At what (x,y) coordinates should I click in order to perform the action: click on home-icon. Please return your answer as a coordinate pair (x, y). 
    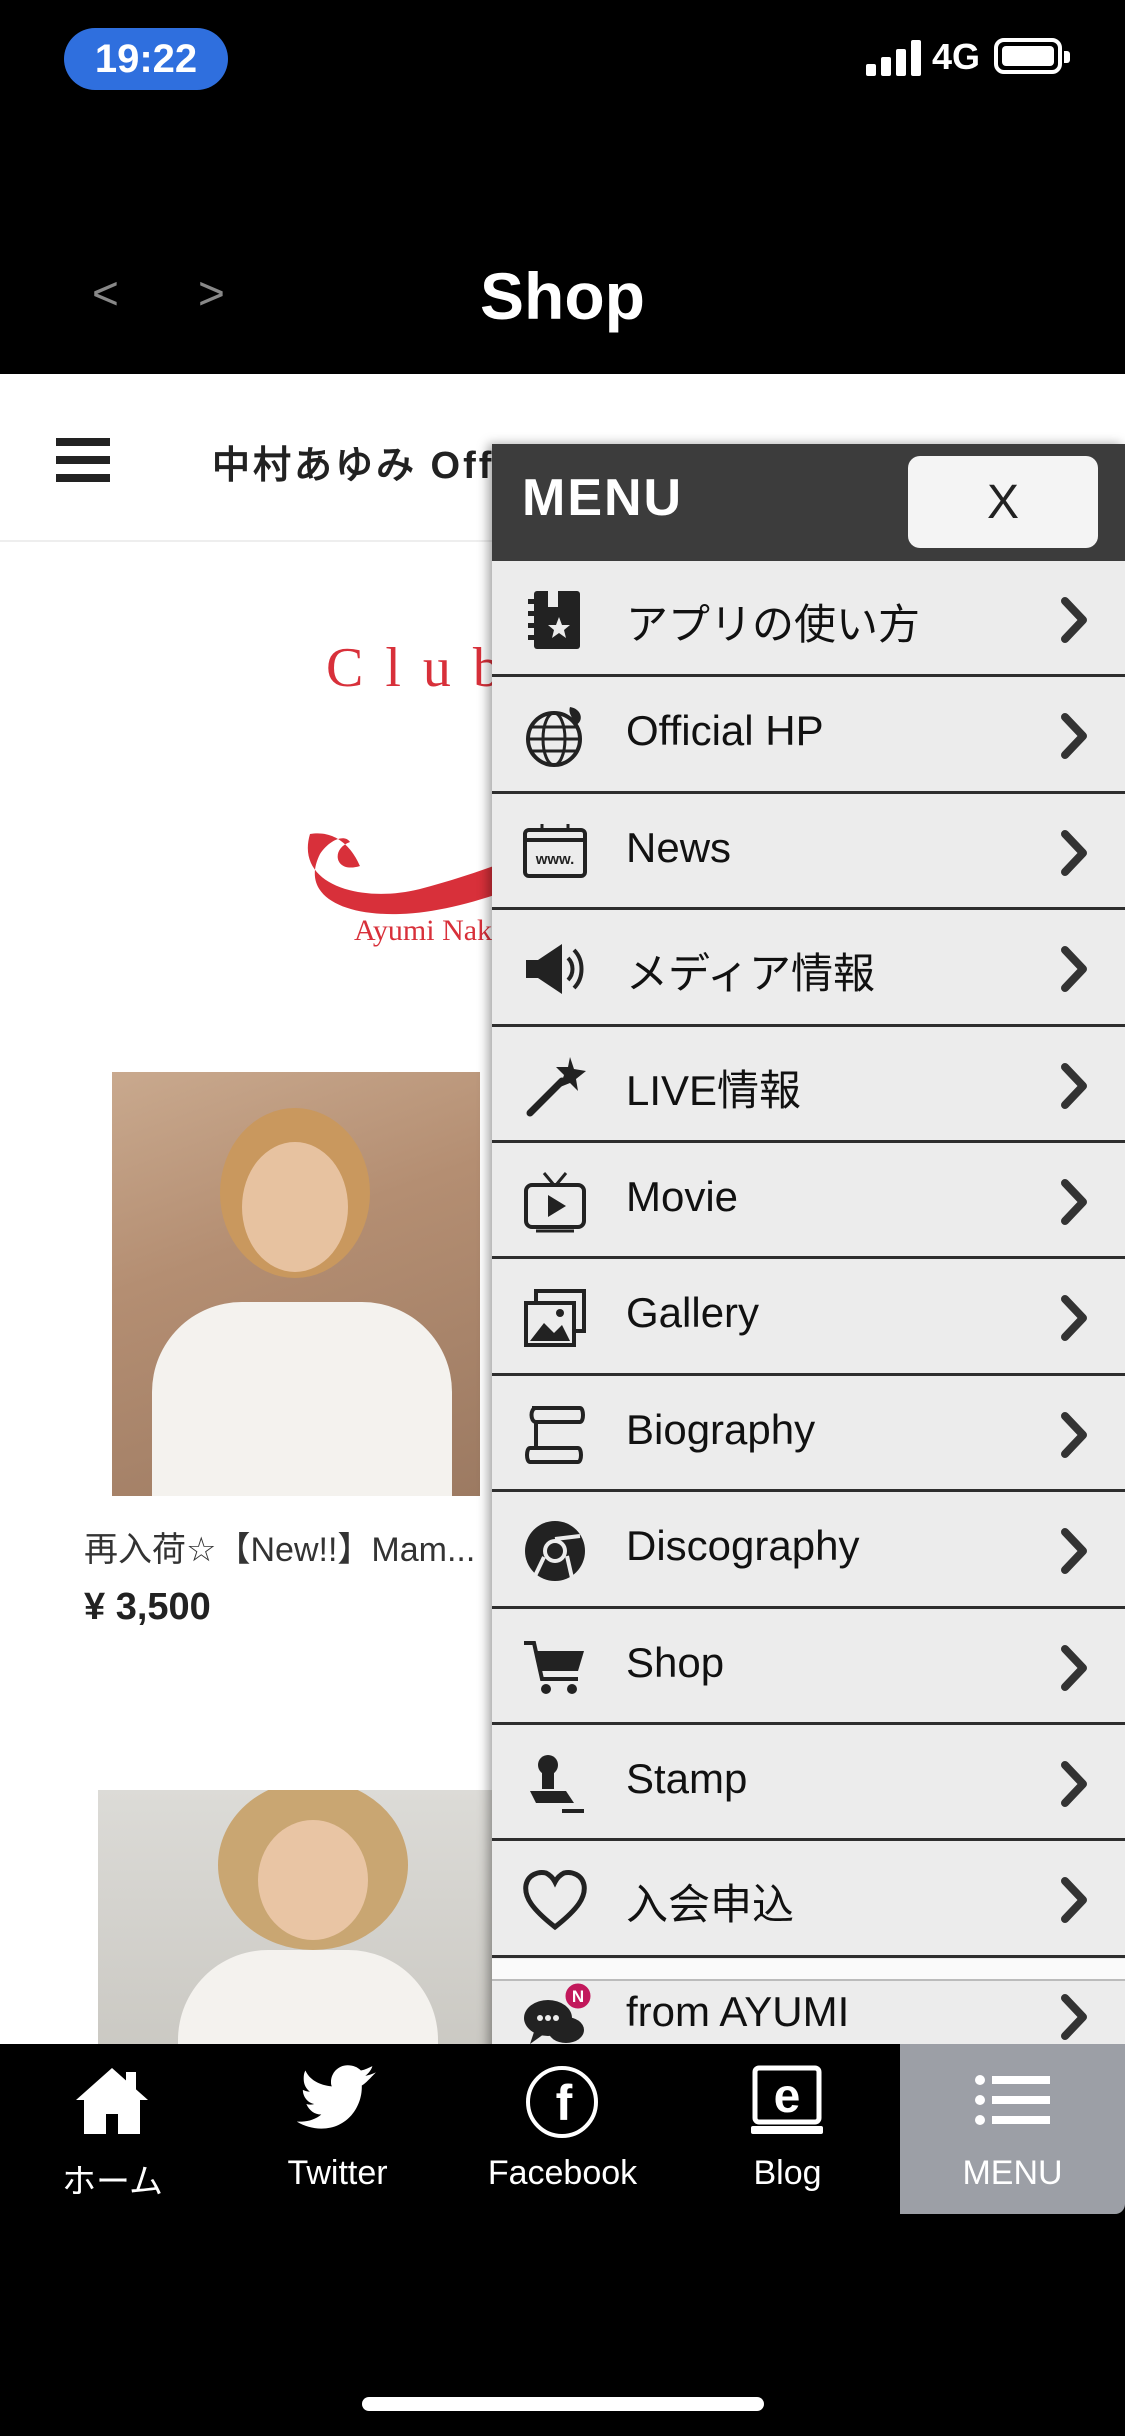
    Looking at the image, I should click on (112, 2101).